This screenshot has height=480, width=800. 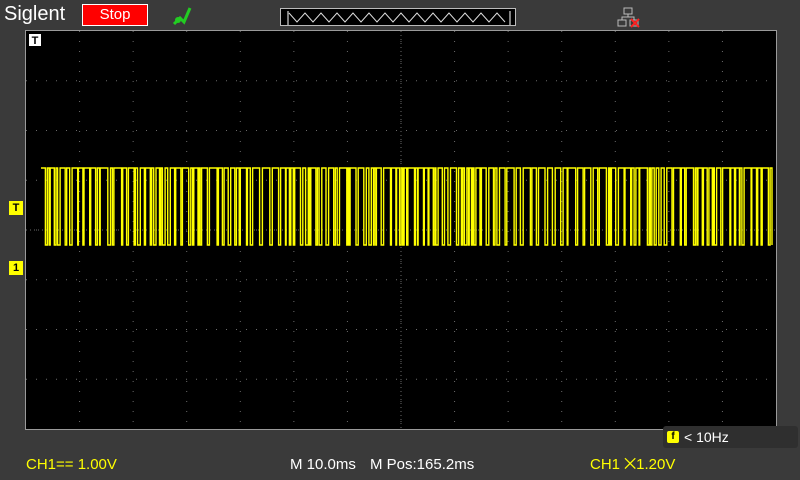 What do you see at coordinates (730, 437) in the screenshot?
I see `frequency-counter: f < 10Hz` at bounding box center [730, 437].